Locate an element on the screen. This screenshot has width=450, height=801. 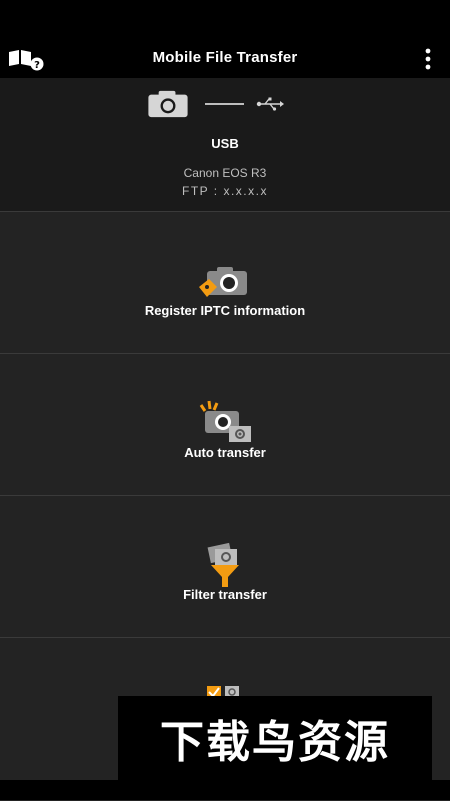
camera-icon is located at coordinates (168, 104).